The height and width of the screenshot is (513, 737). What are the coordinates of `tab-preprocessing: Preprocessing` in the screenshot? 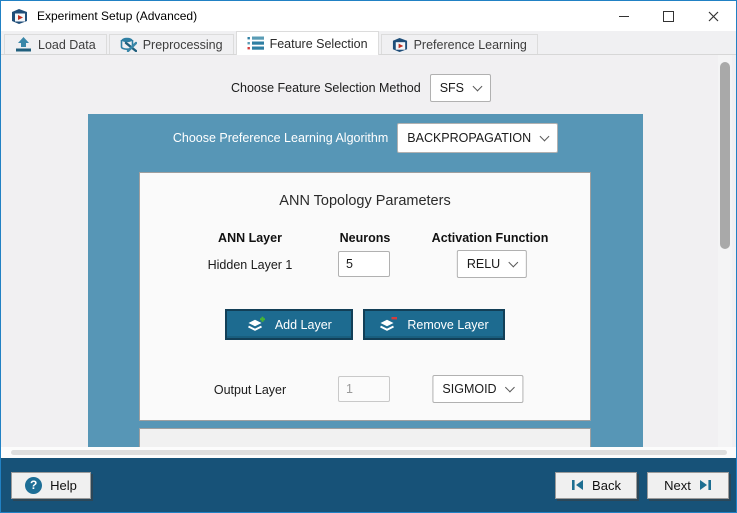 It's located at (171, 44).